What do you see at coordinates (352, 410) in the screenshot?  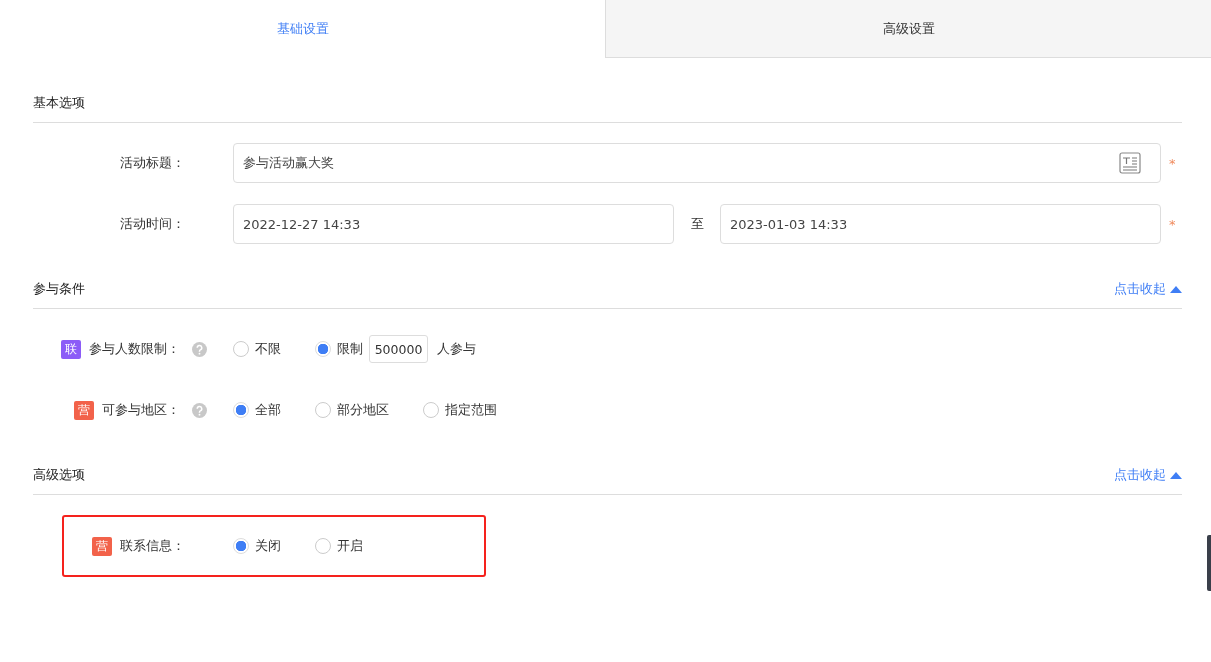 I see `radio-option: 部分地区` at bounding box center [352, 410].